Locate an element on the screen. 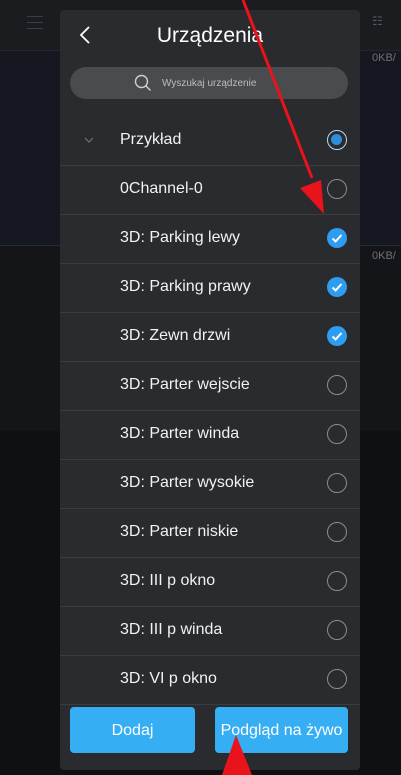 Image resolution: width=401 pixels, height=775 pixels. add-button: Dodaj is located at coordinates (132, 730).